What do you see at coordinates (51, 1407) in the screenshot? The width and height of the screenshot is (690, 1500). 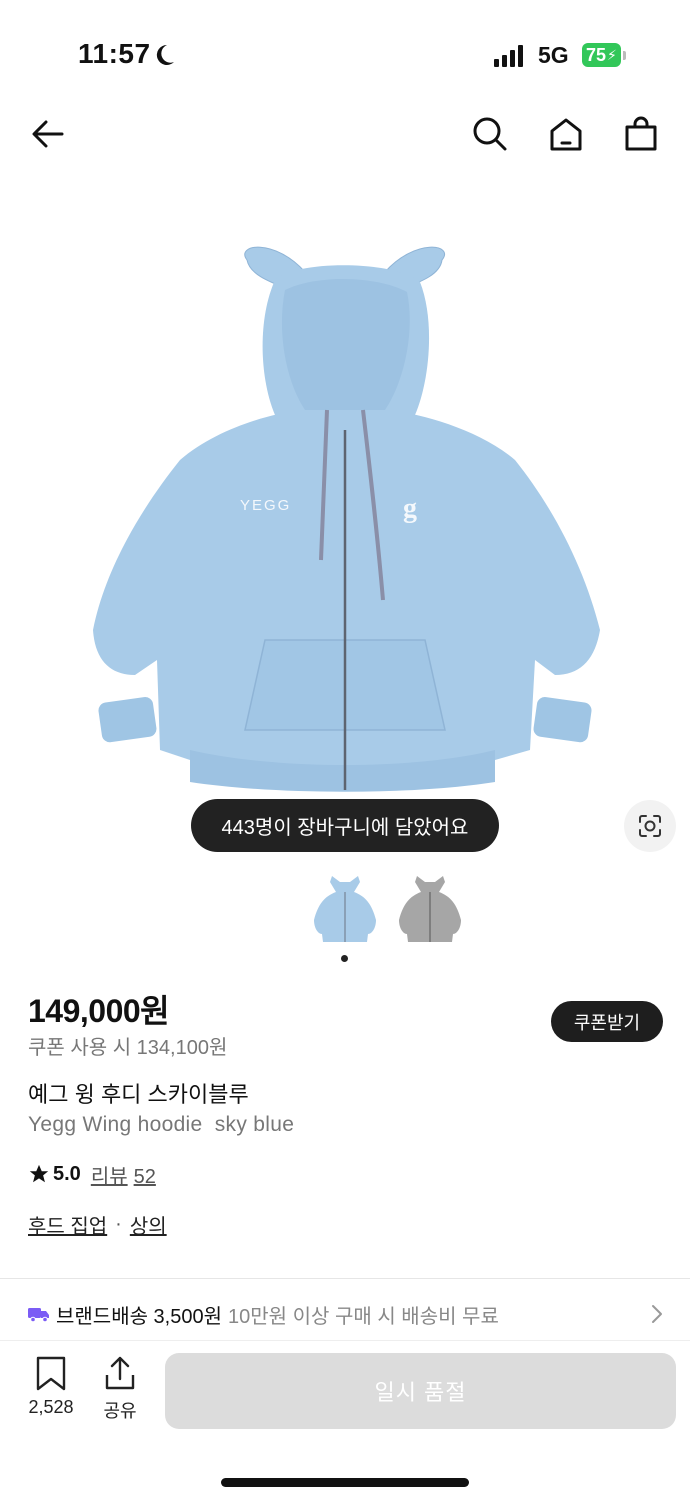 I see `like-count: 2,528` at bounding box center [51, 1407].